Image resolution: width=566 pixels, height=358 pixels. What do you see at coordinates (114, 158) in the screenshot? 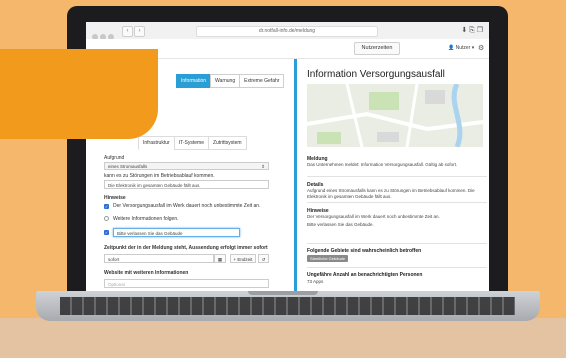
I see `grund-label: Aufgrund` at bounding box center [114, 158].